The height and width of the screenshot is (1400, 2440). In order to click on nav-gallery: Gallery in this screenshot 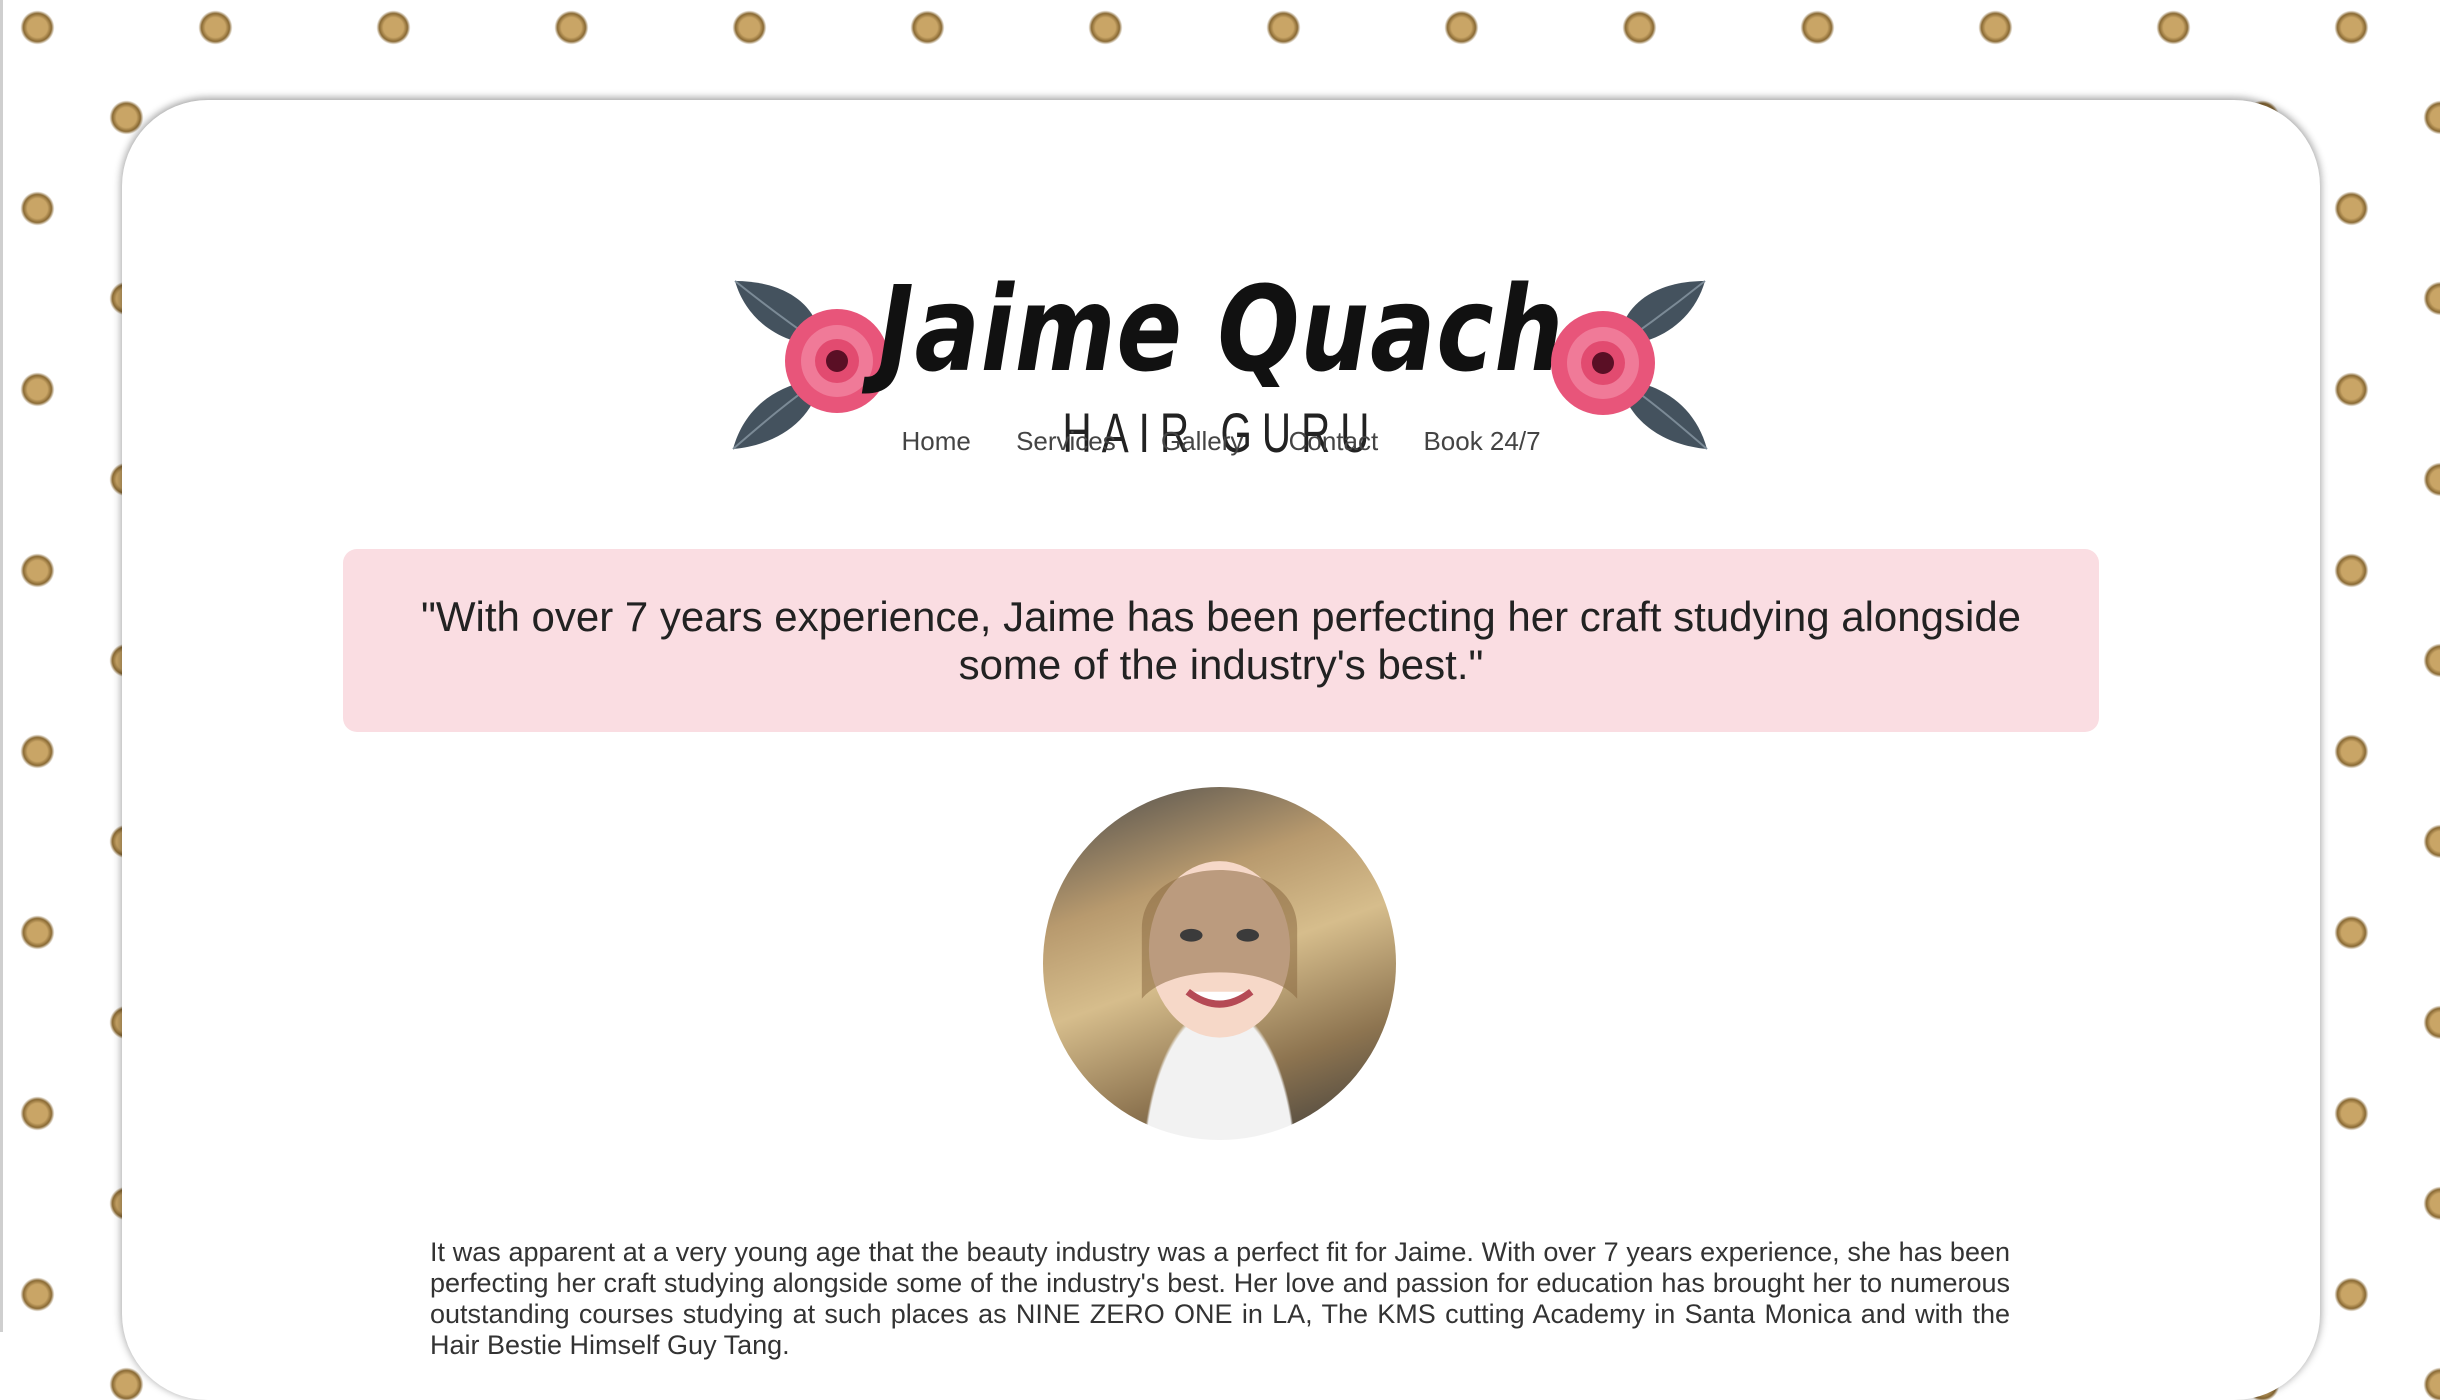, I will do `click(1202, 441)`.